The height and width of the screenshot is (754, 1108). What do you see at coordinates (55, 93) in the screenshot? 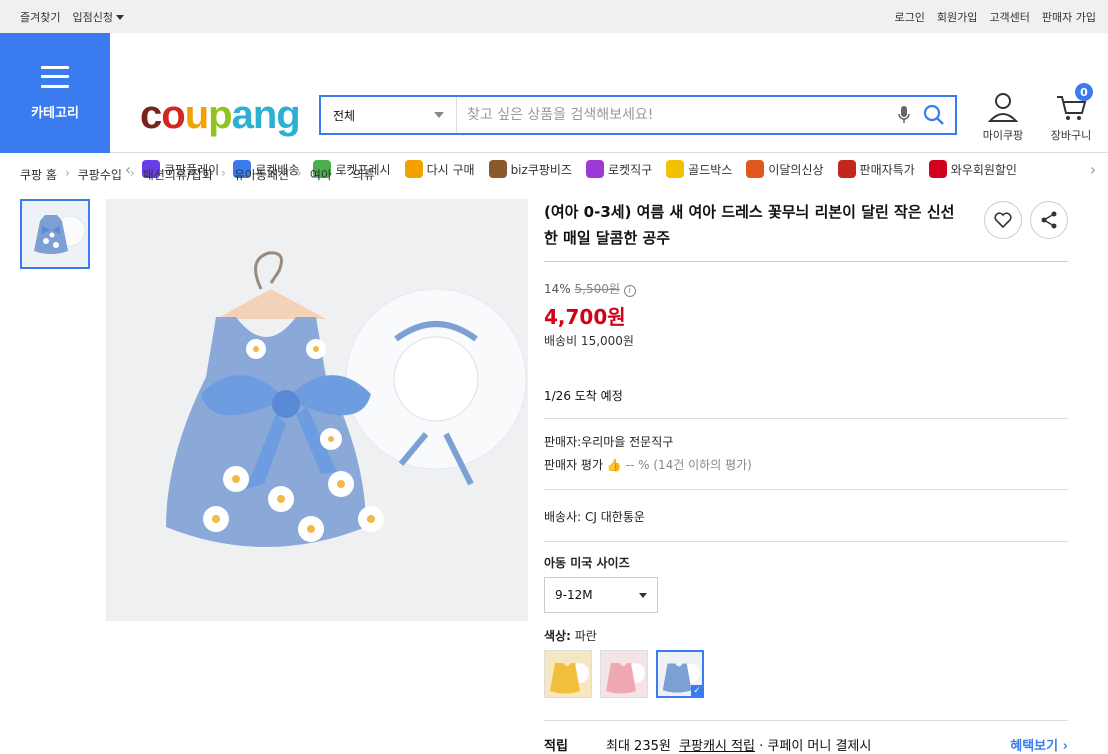
I see `category-button: 카테고리` at bounding box center [55, 93].